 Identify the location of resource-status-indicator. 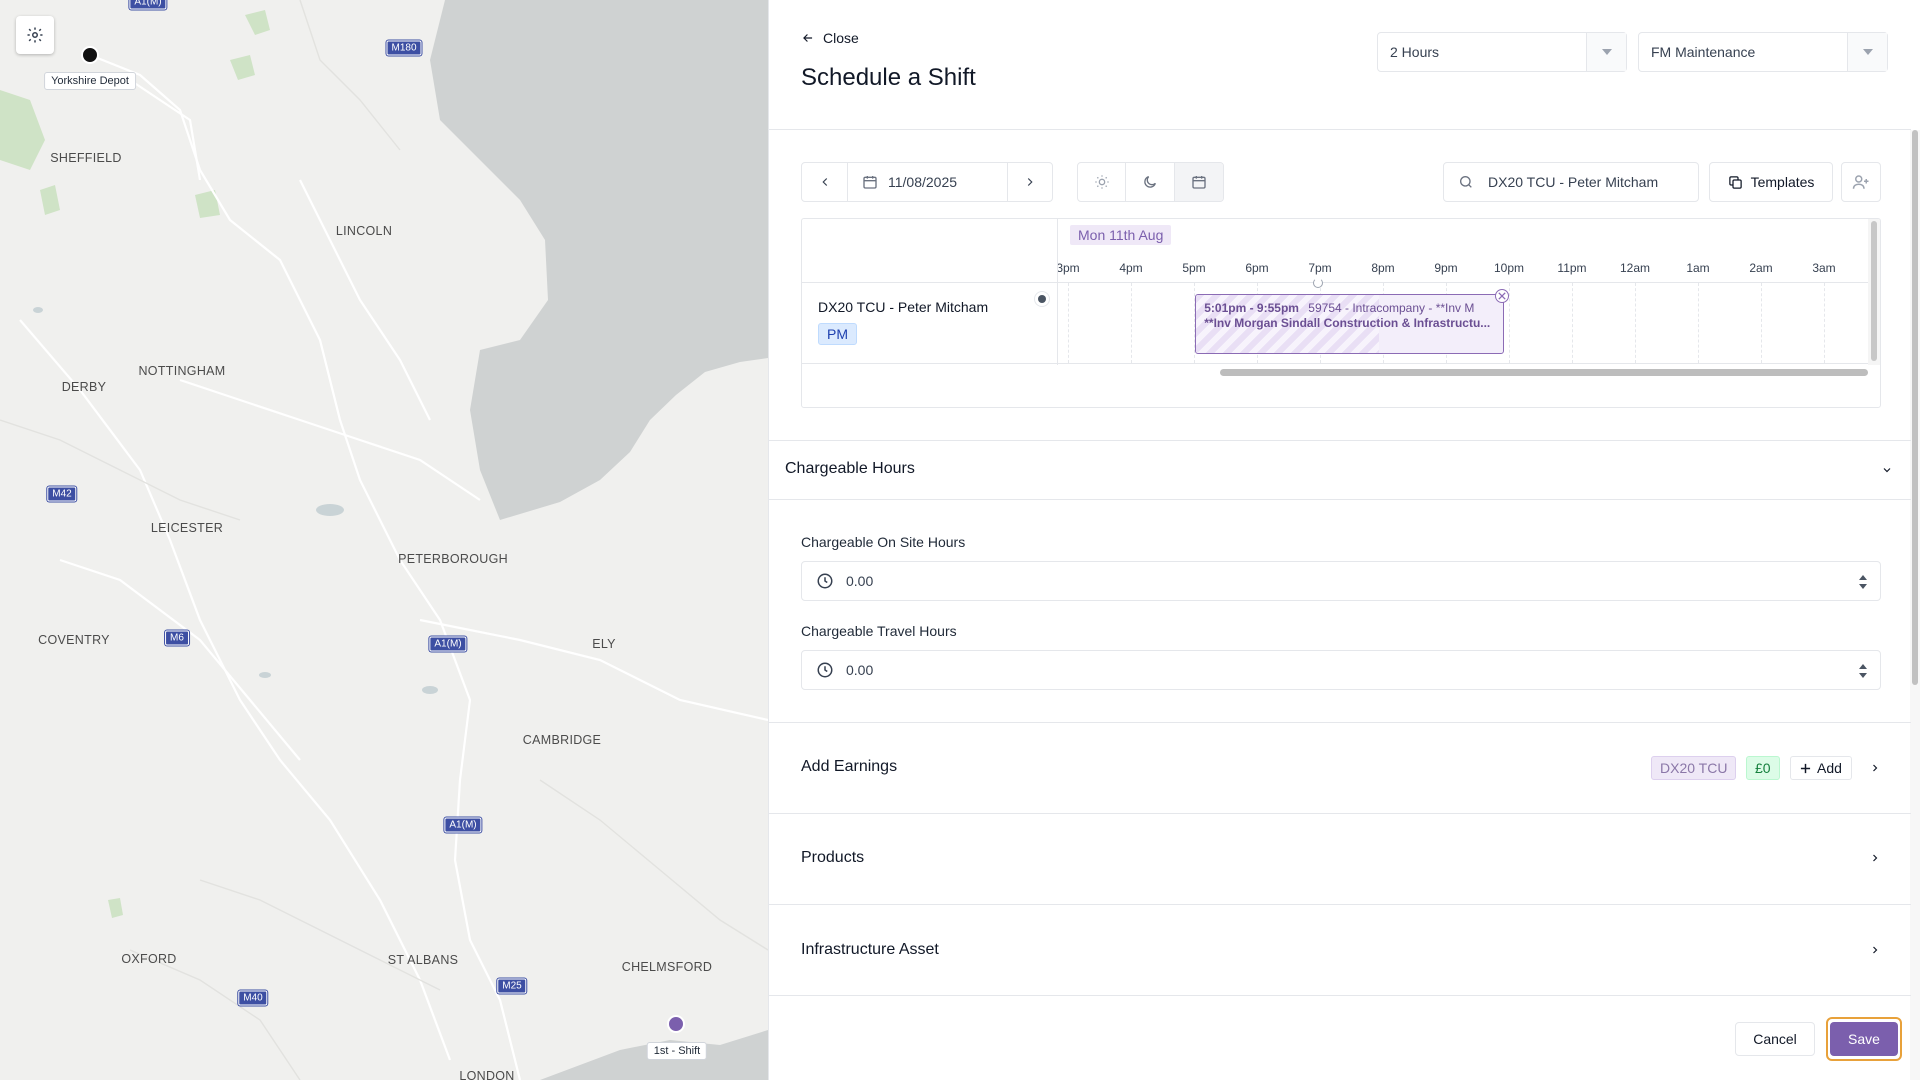
(1042, 299).